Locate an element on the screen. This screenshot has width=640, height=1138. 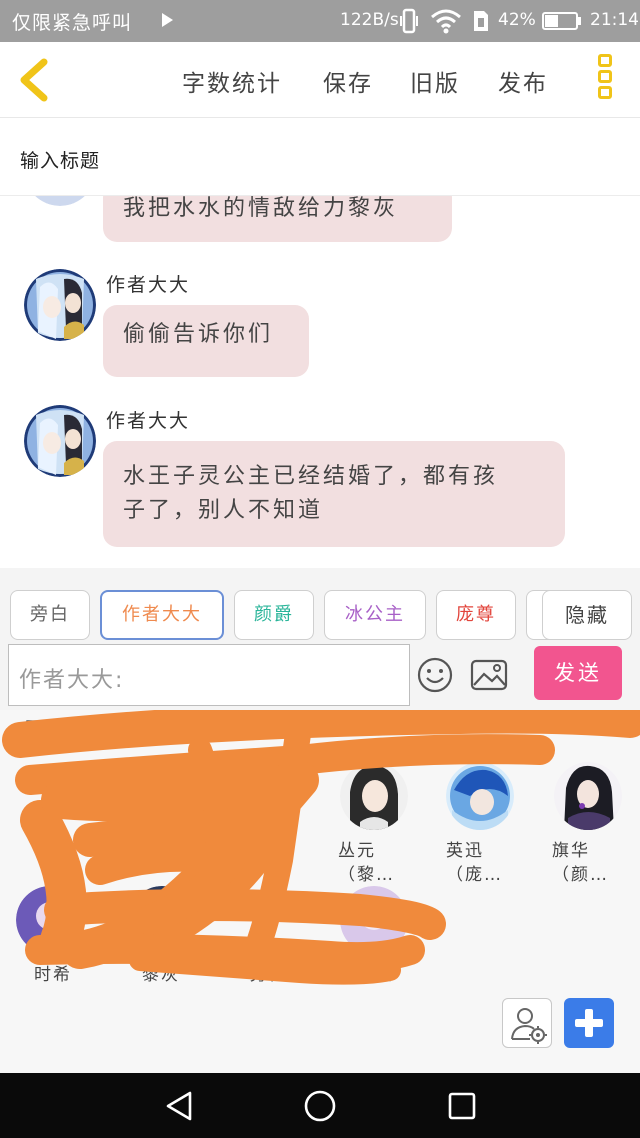
plus-icon is located at coordinates (589, 1023).